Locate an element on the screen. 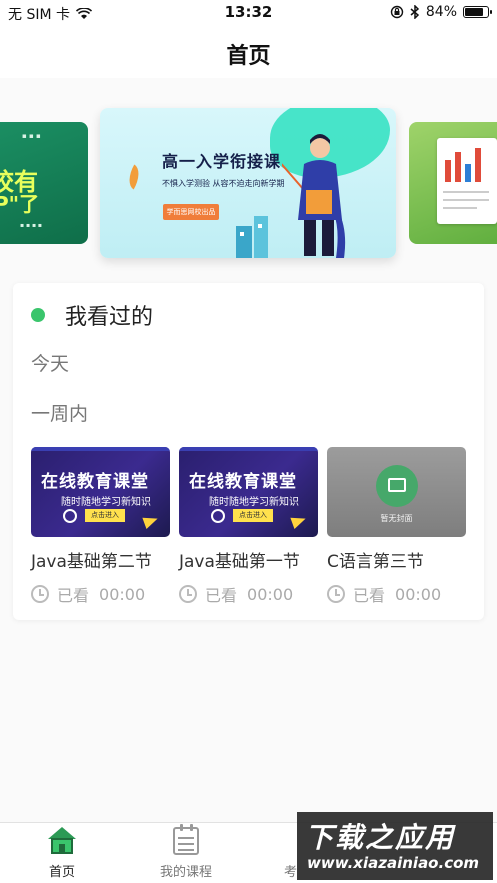 The image size is (497, 883). course-item: 在线教育课堂 随时随地学习新知识 点击进入 Java基础第二节 已看 00:00 is located at coordinates (100, 526).